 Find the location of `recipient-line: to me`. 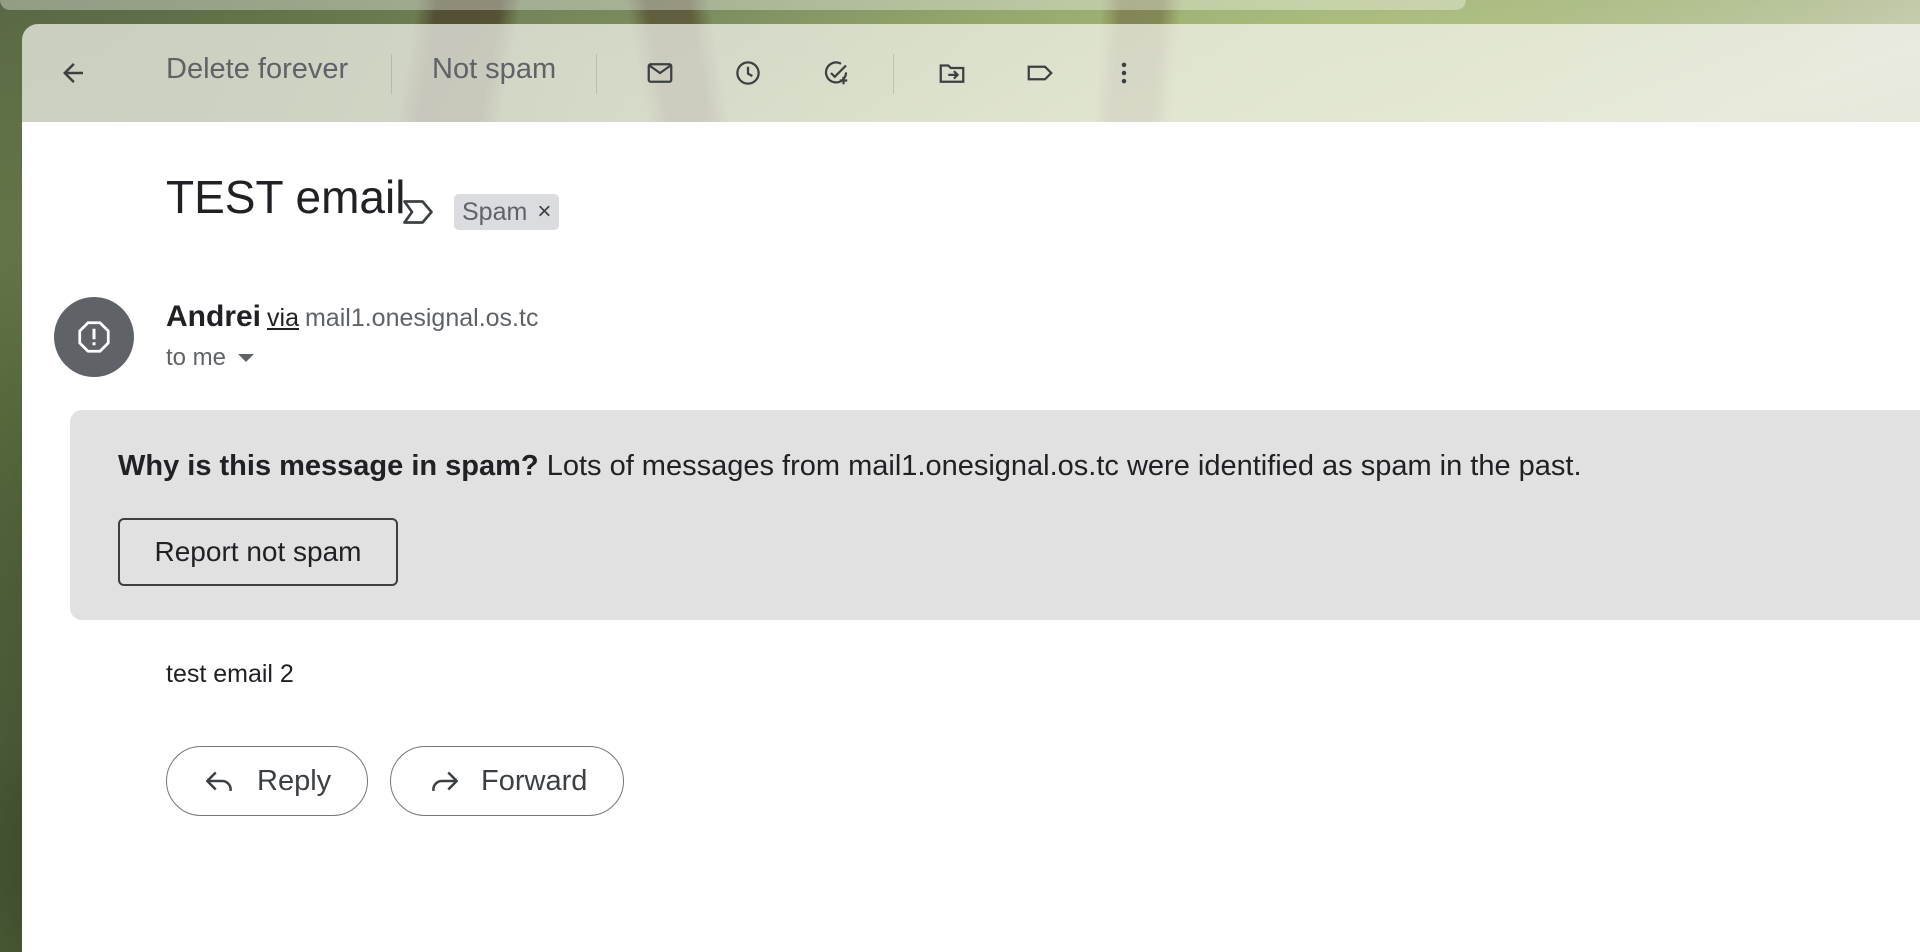

recipient-line: to me is located at coordinates (210, 358).